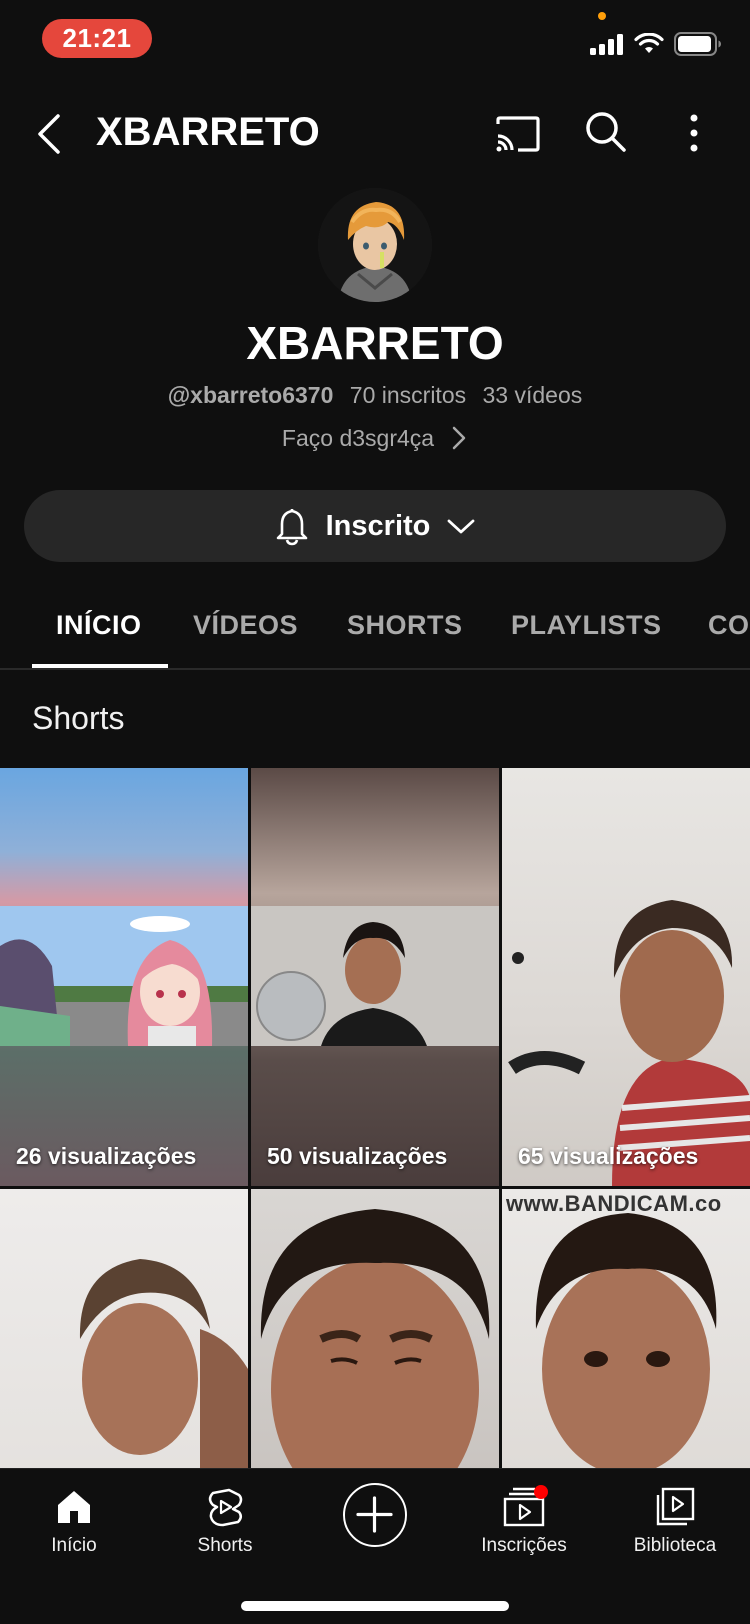 This screenshot has width=750, height=1624. I want to click on nav-label-library: Biblioteca, so click(675, 1545).